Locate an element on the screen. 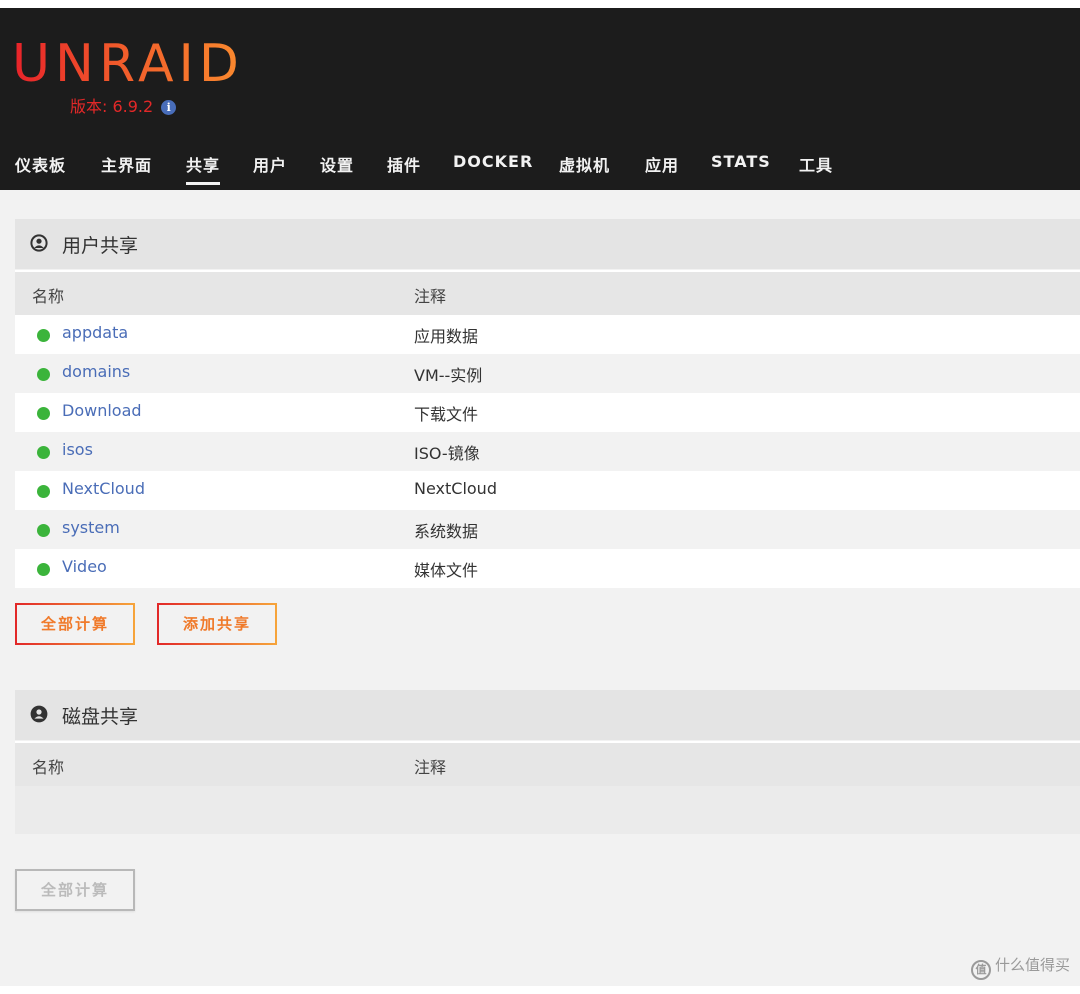 The image size is (1080, 994). share-link: appdata is located at coordinates (95, 332).